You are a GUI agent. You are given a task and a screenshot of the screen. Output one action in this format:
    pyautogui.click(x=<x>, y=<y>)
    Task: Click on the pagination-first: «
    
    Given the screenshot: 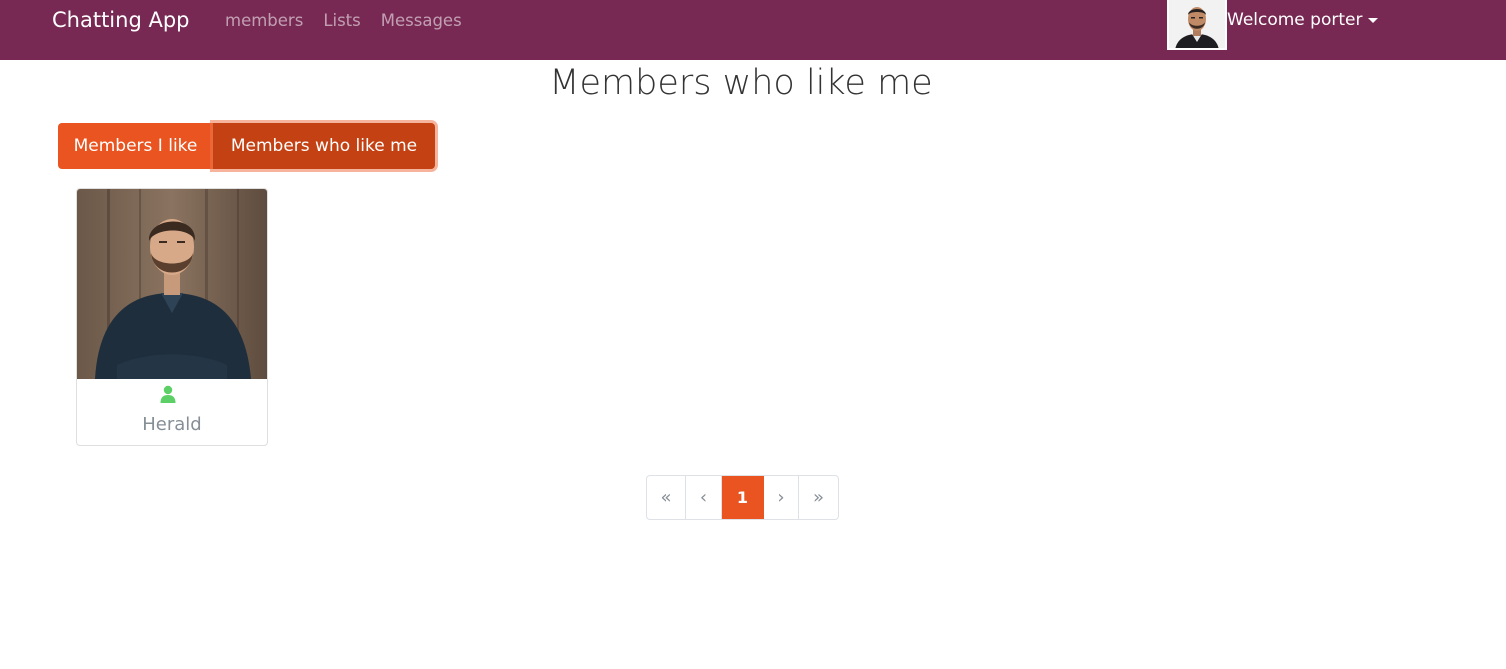 What is the action you would take?
    pyautogui.click(x=666, y=497)
    